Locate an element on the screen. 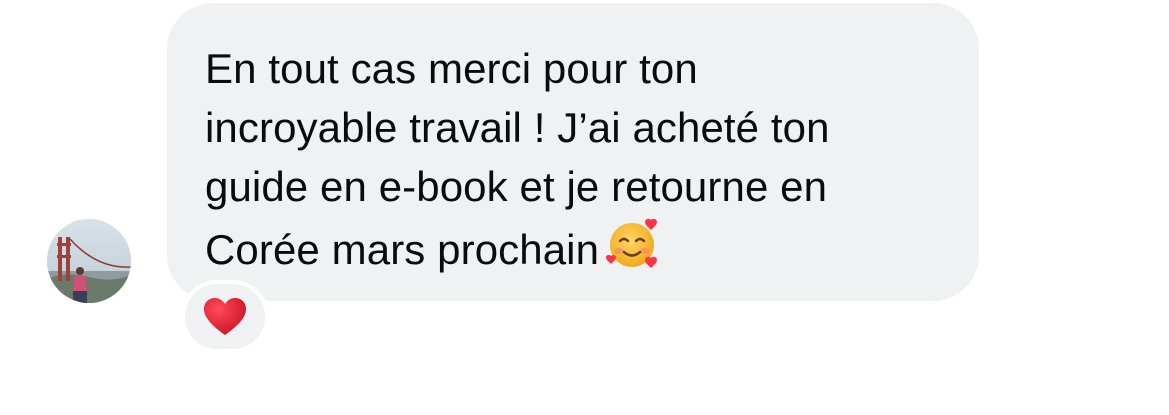 This screenshot has width=1169, height=415. sender-avatar is located at coordinates (89, 261).